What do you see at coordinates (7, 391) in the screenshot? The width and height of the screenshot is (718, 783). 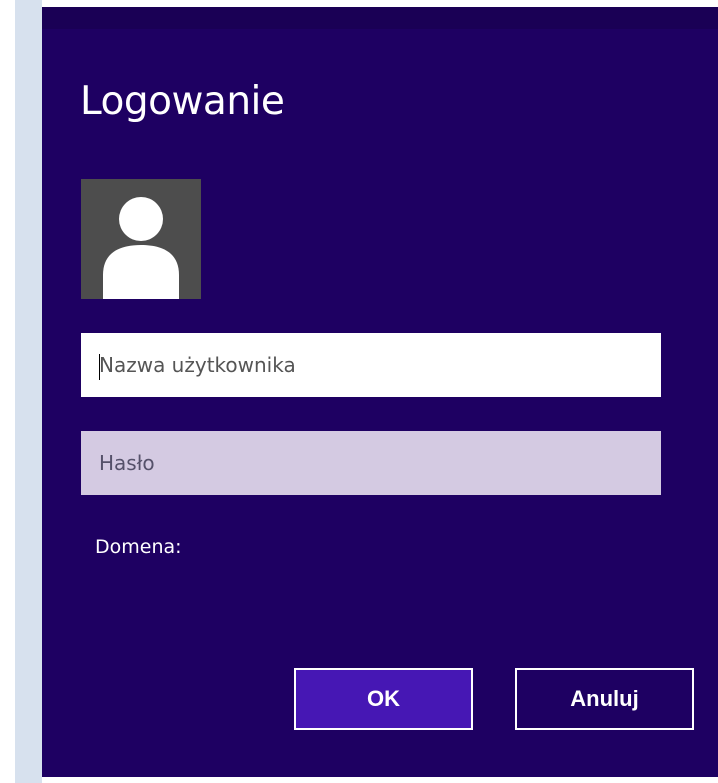 I see `window-edge` at bounding box center [7, 391].